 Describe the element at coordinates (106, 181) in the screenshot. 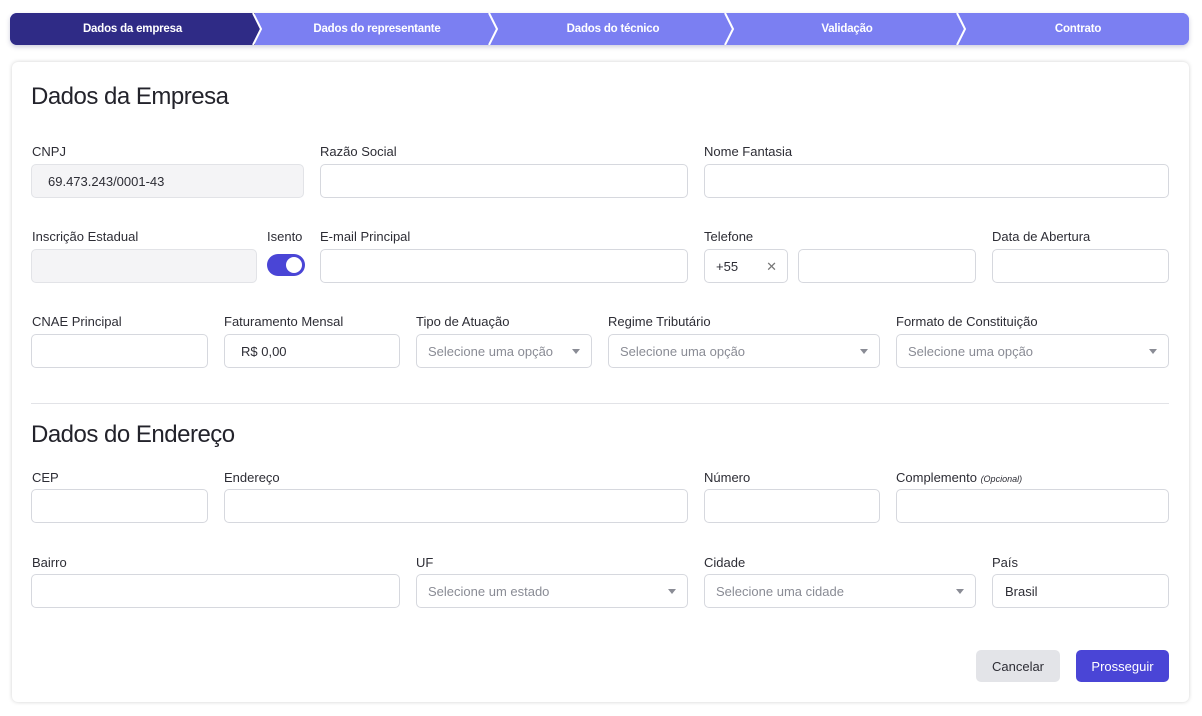

I see `cnpj-value: 69.473.243/0001-43` at that location.